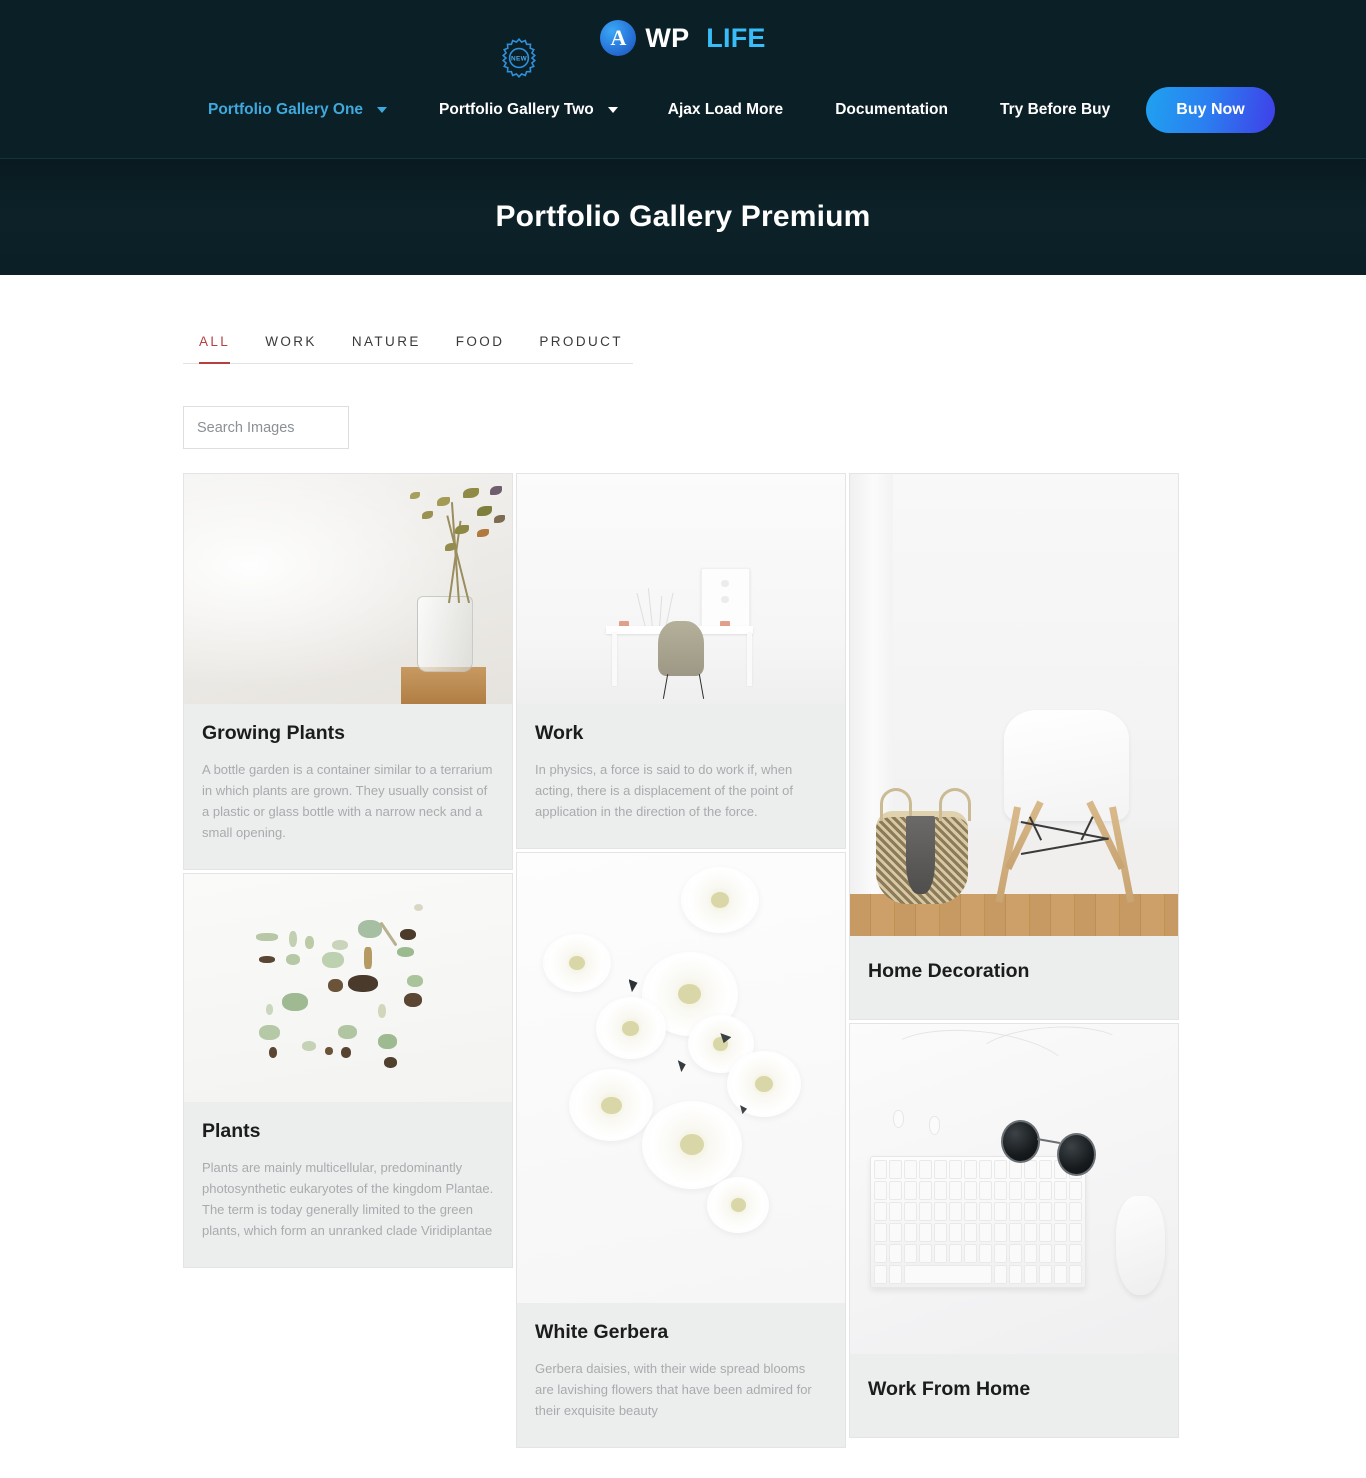  I want to click on gallery-item-title: Plants, so click(231, 1131).